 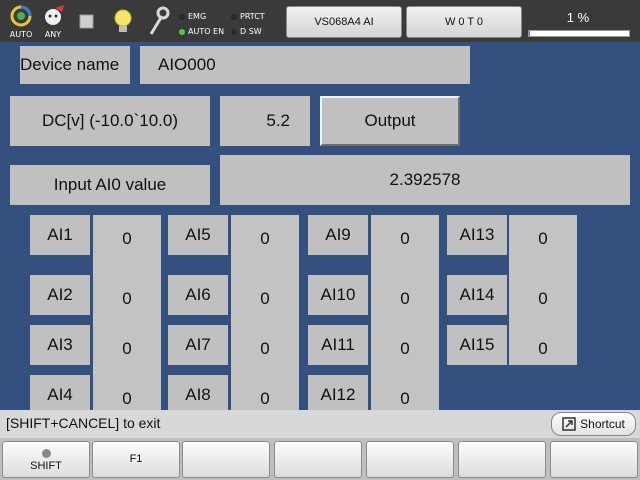 I want to click on indicator-auto-en: AUTO EN, so click(x=201, y=31).